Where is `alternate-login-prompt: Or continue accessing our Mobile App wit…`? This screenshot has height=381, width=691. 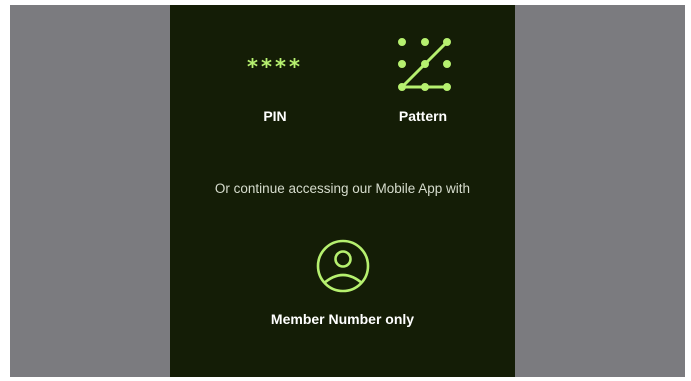 alternate-login-prompt: Or continue accessing our Mobile App wit… is located at coordinates (342, 188).